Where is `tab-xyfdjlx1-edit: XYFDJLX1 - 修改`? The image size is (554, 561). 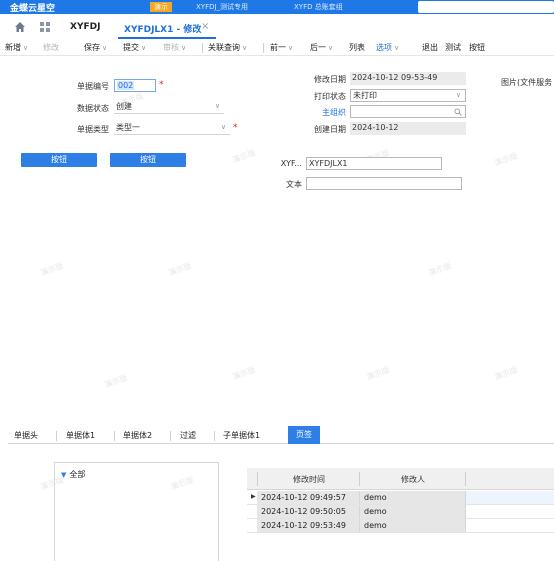
tab-xyfdjlx1-edit: XYFDJLX1 - 修改 is located at coordinates (162, 28).